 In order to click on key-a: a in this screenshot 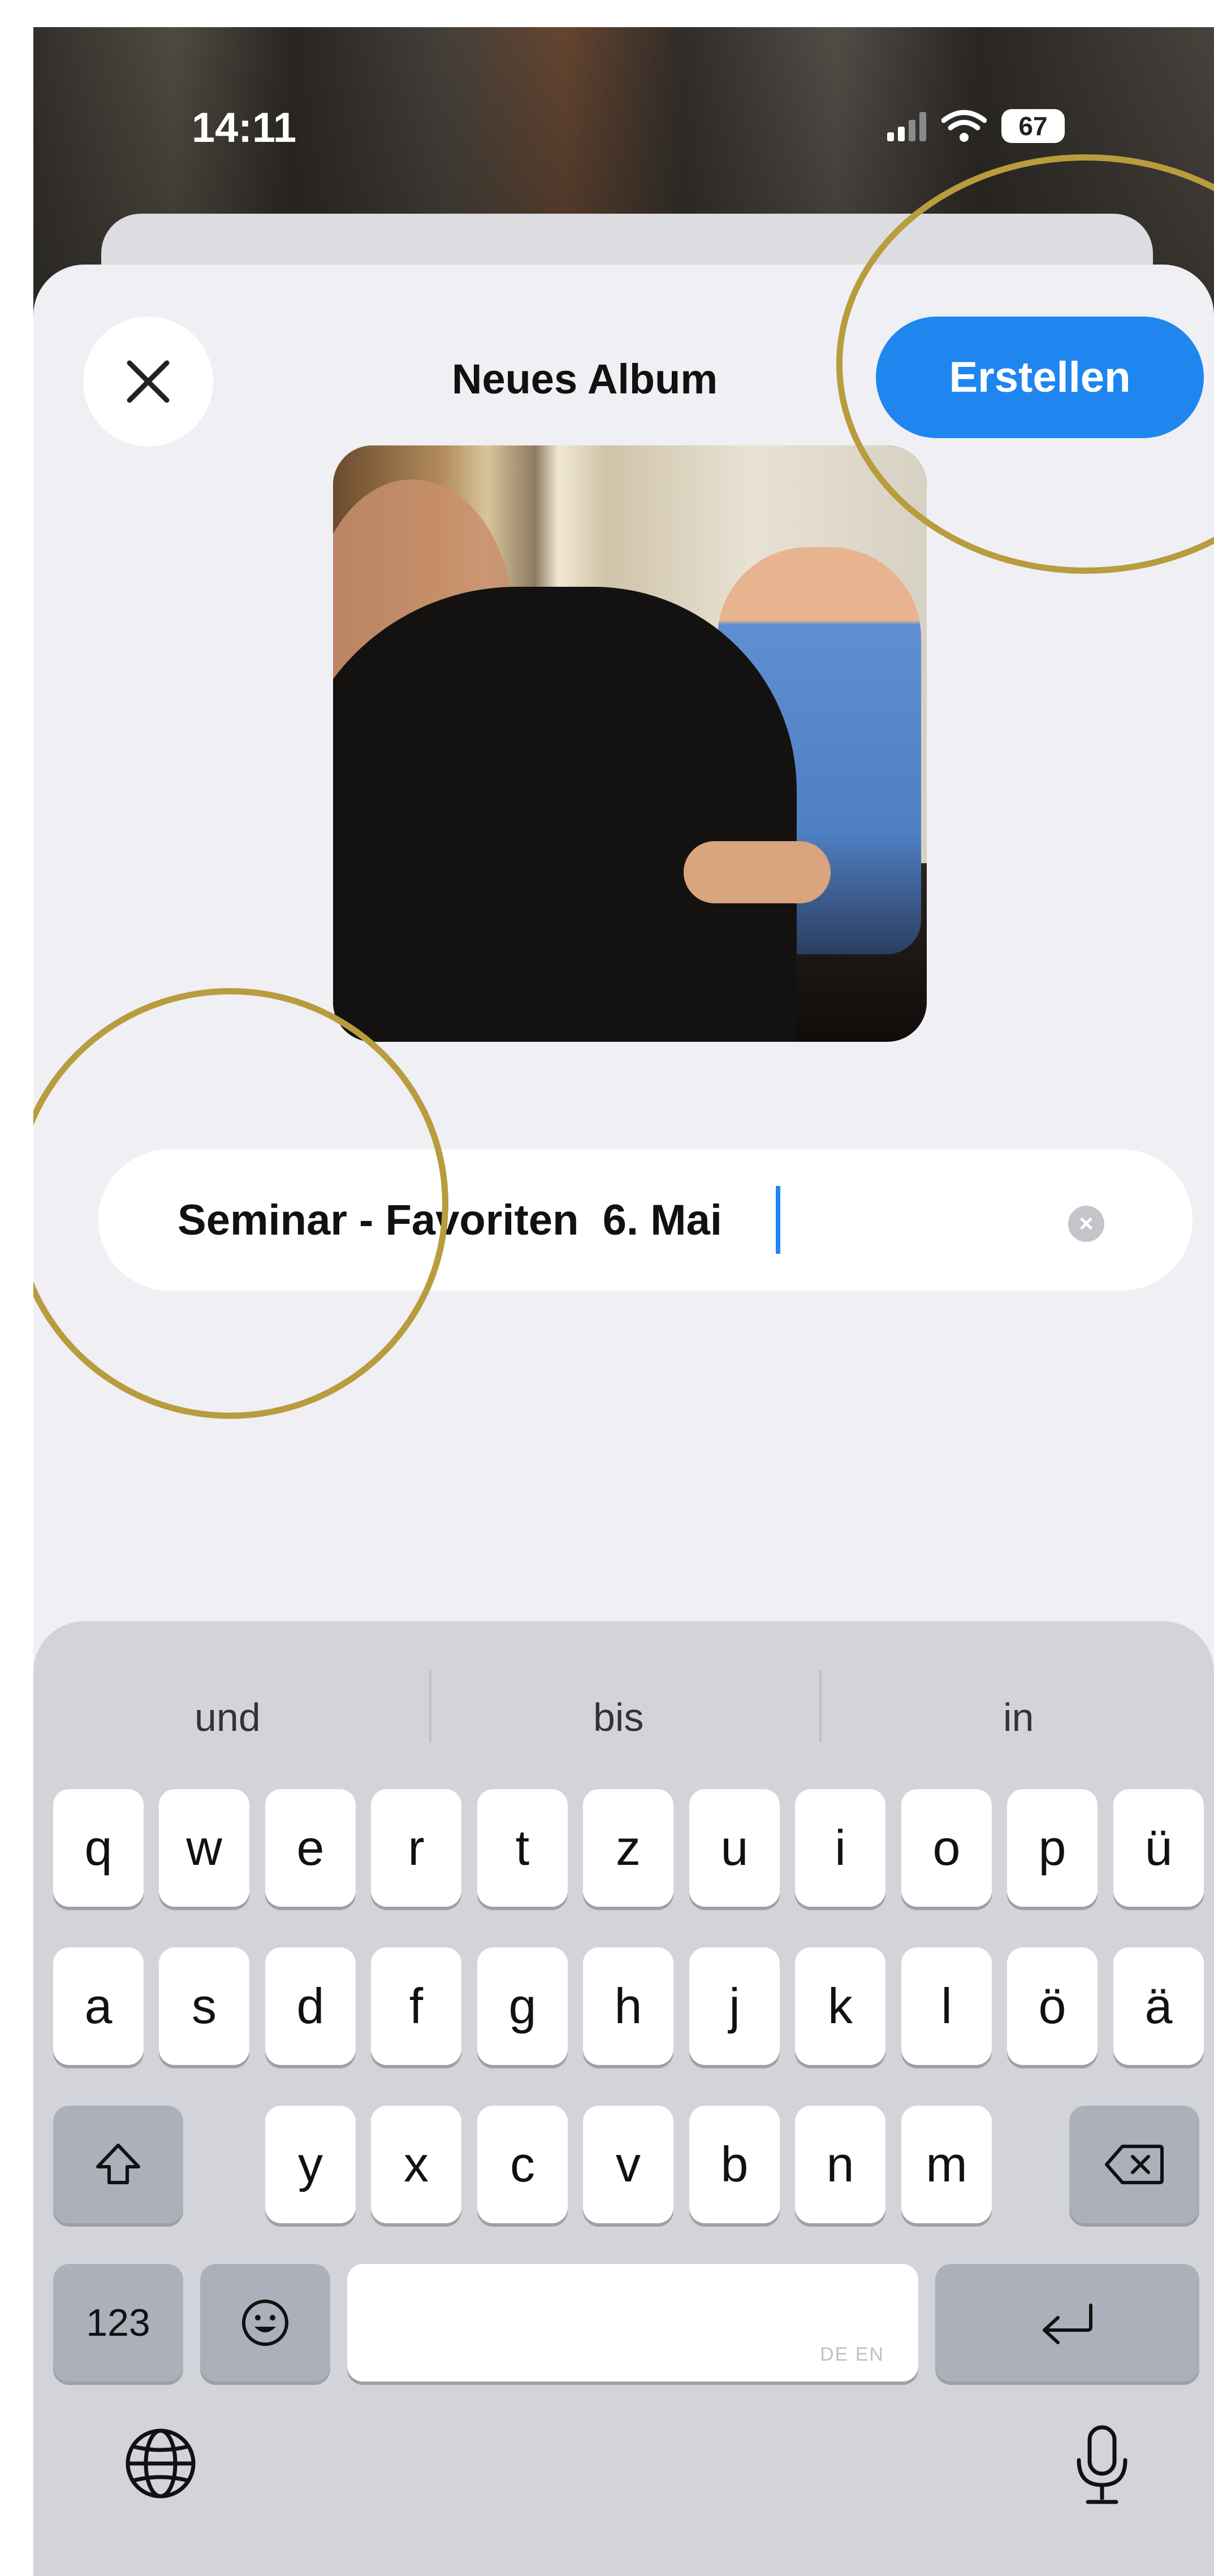, I will do `click(99, 2006)`.